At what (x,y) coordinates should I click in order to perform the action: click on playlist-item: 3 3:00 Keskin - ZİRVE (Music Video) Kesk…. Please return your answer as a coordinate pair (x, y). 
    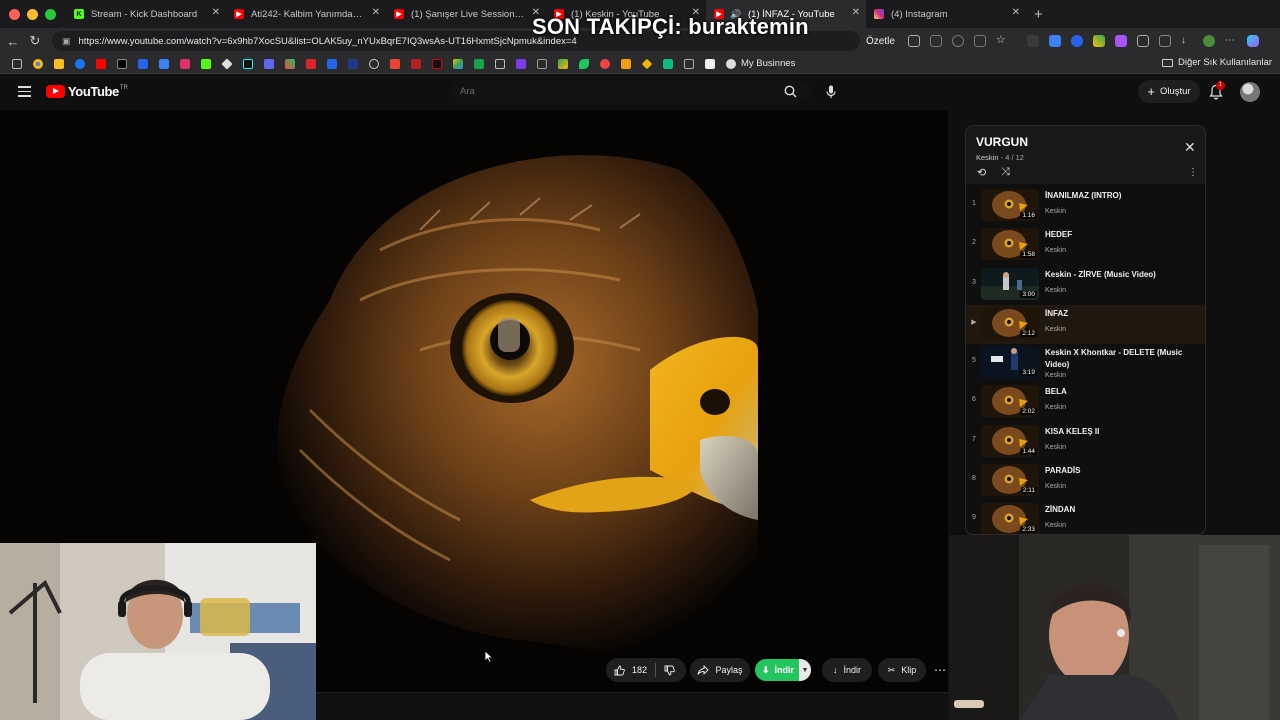
    Looking at the image, I should click on (1085, 285).